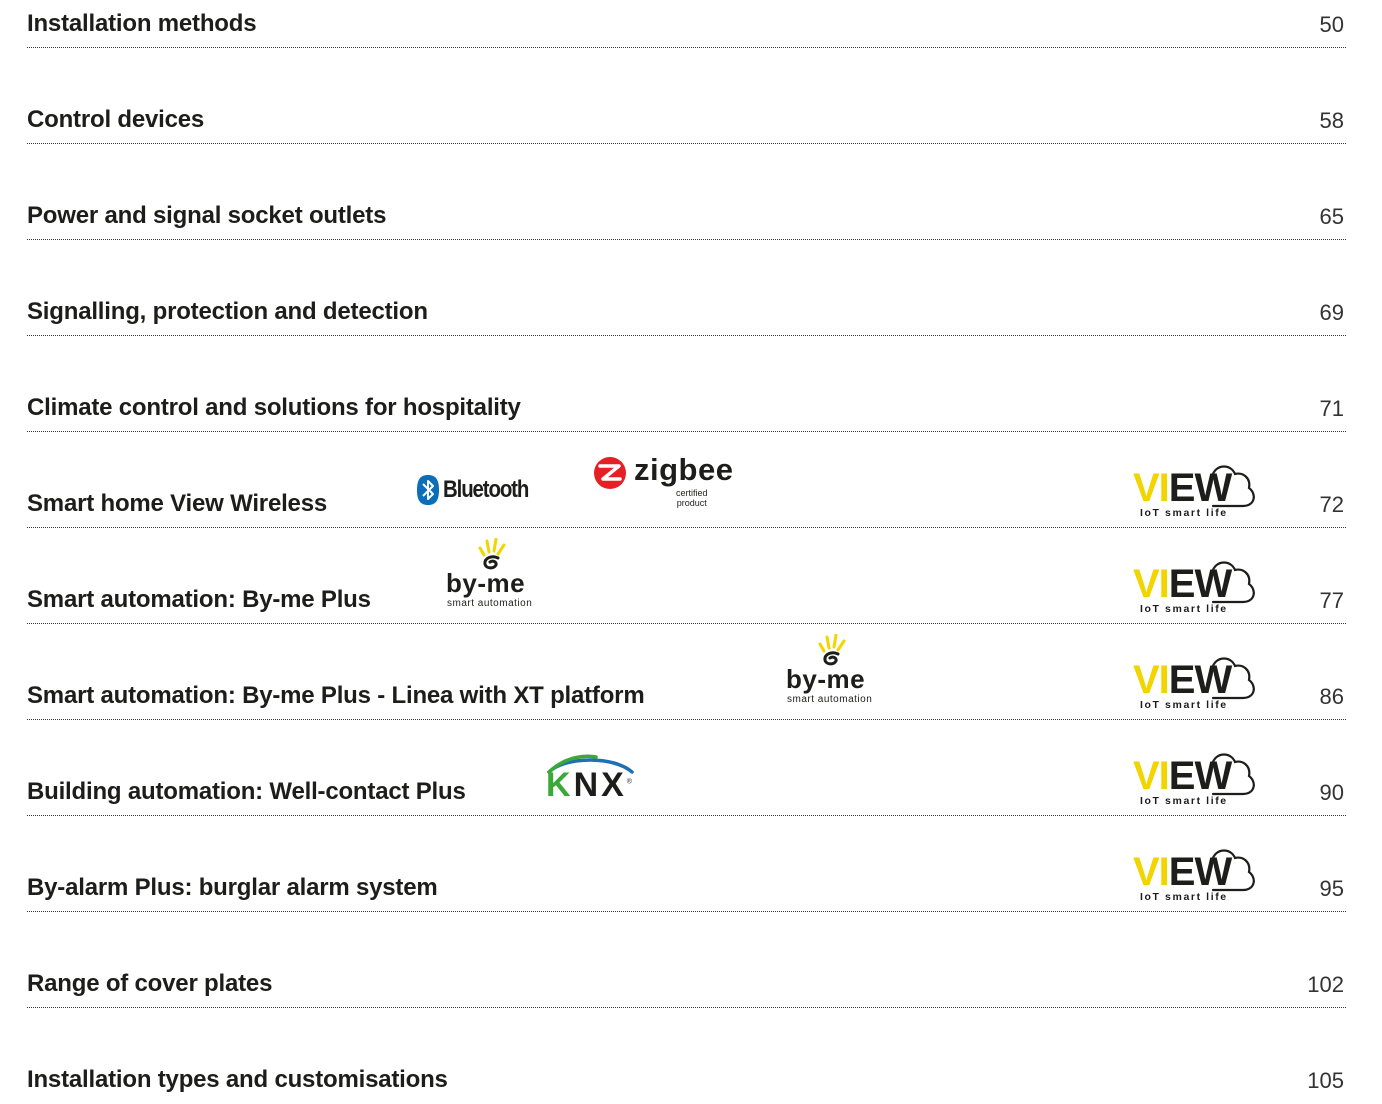 This screenshot has width=1382, height=1104. Describe the element at coordinates (1331, 408) in the screenshot. I see `toc-page-number: 71` at that location.